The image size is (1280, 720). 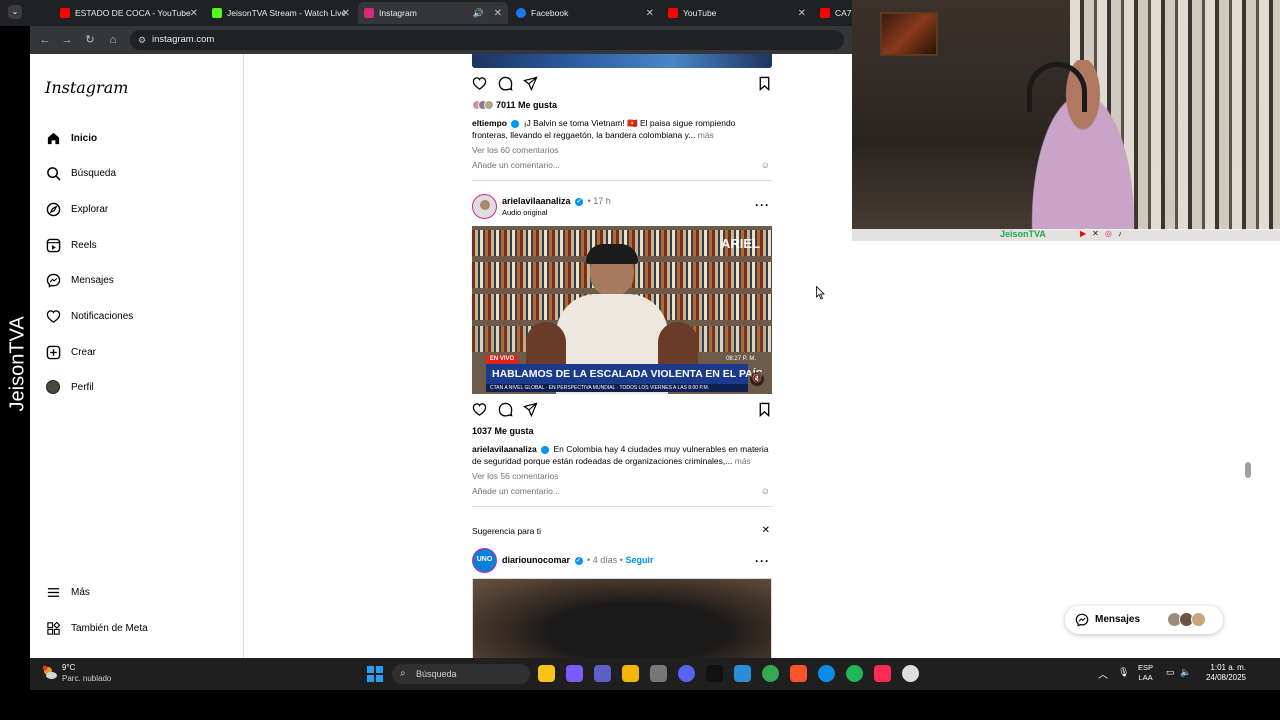 I want to click on sidebar-item-label: Más, so click(x=80, y=592).